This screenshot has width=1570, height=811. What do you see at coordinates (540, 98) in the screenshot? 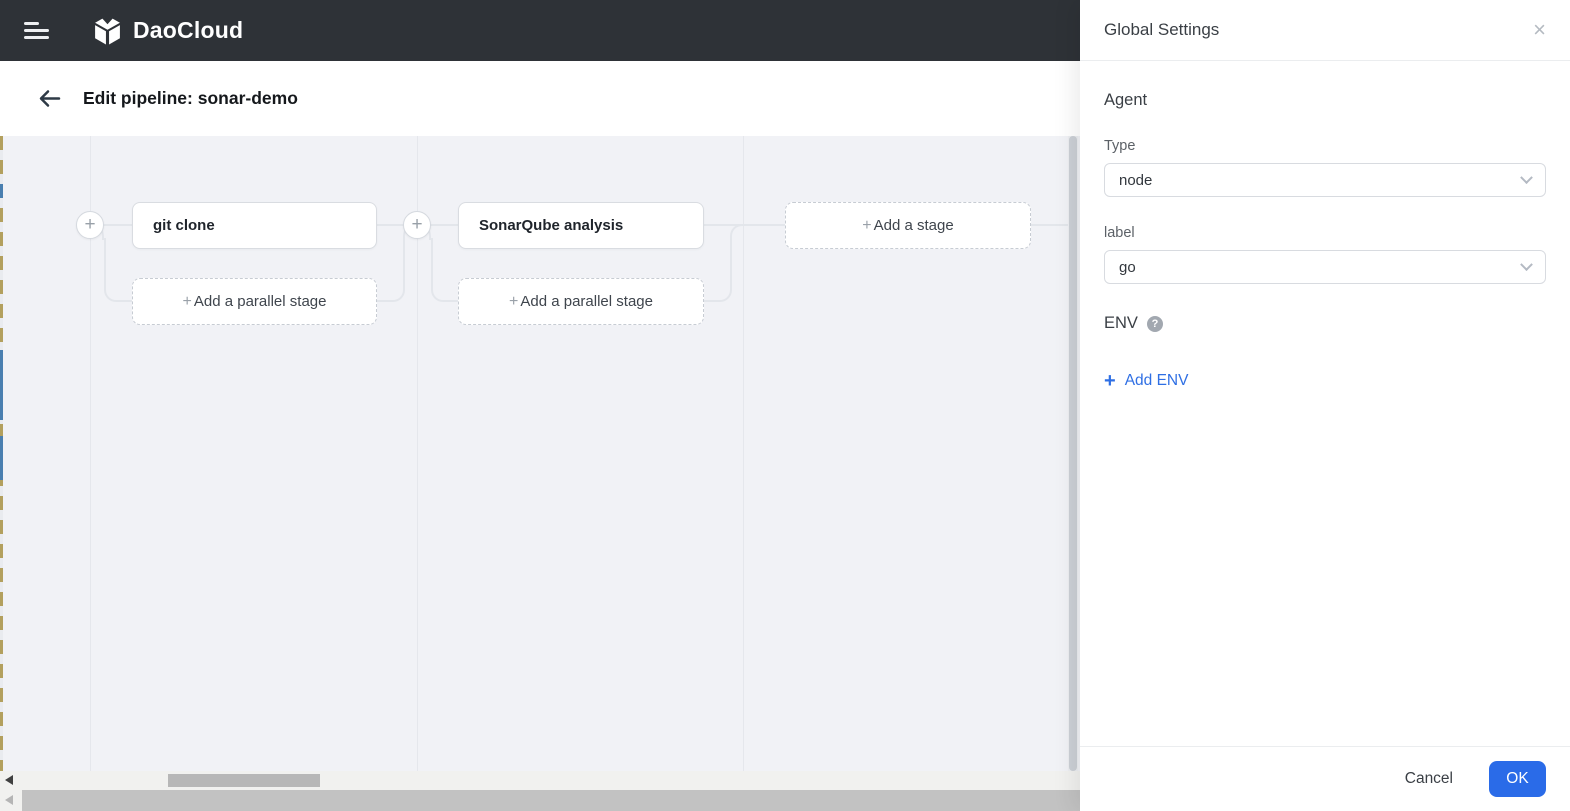
I see `page-header: Edit pipeline: sonar-demo` at bounding box center [540, 98].